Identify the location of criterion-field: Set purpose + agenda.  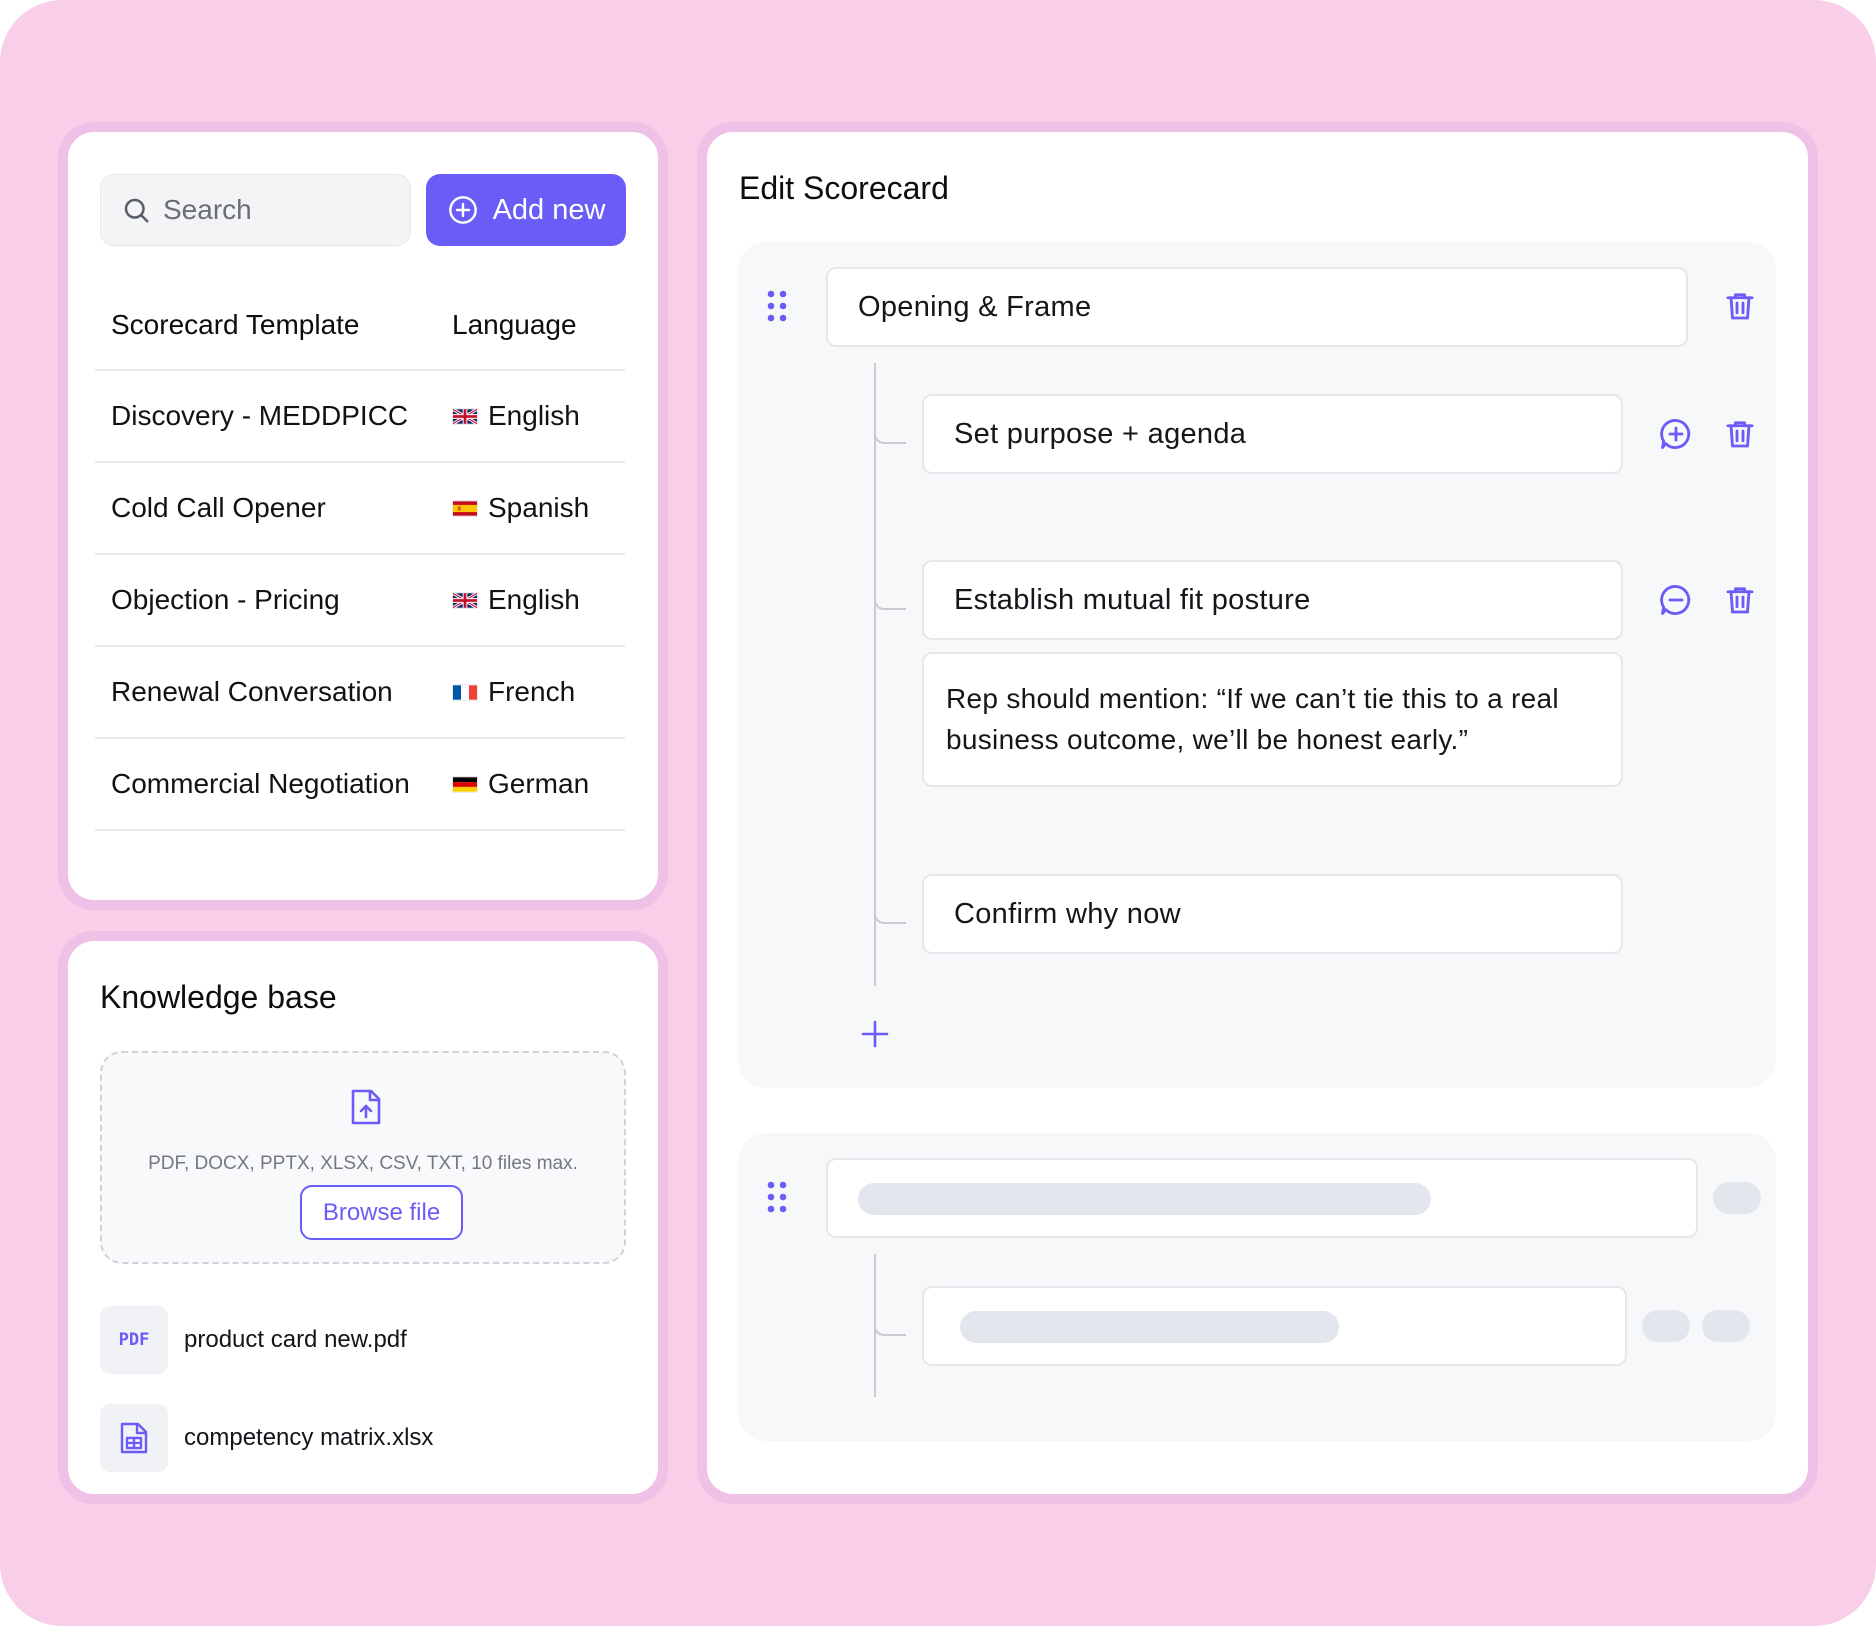
(1272, 434).